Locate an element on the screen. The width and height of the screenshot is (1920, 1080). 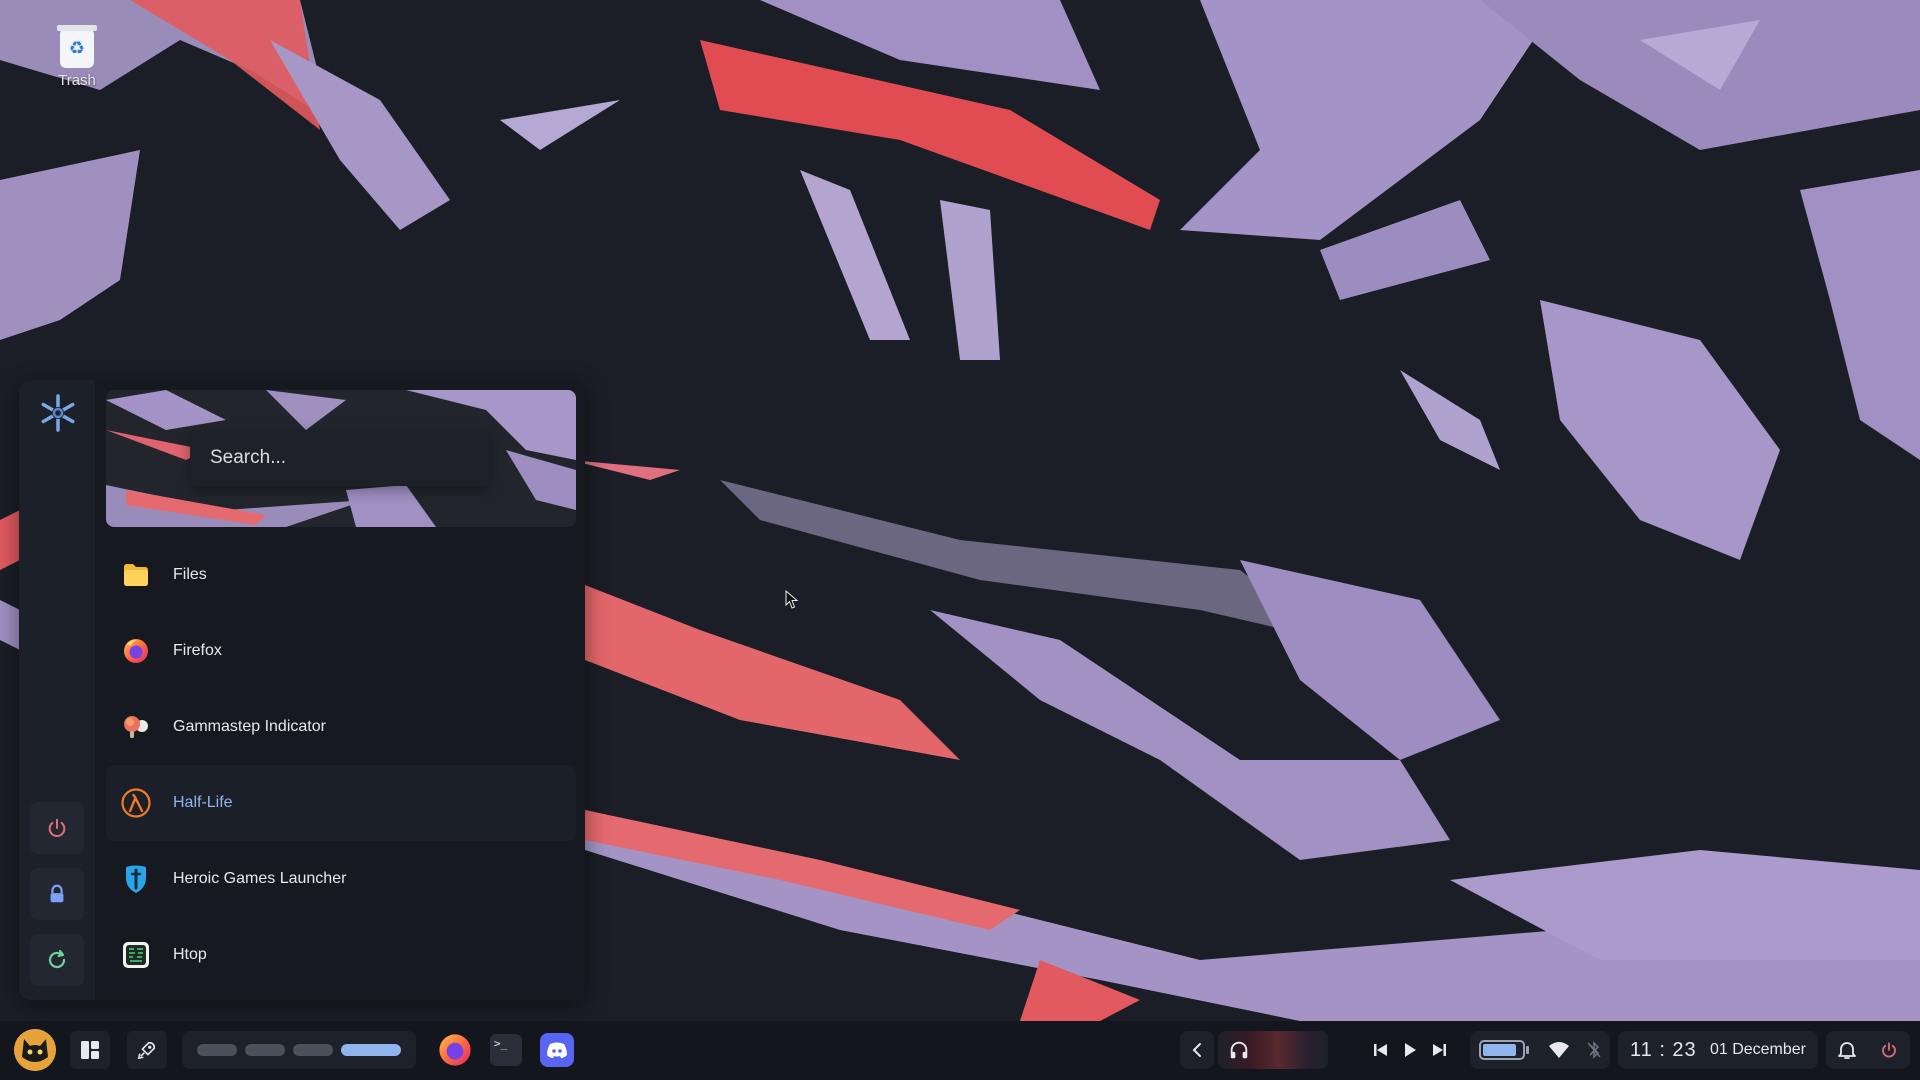
app-item-heroic-games-launcher: Heroic Games Launcher is located at coordinates (341, 879).